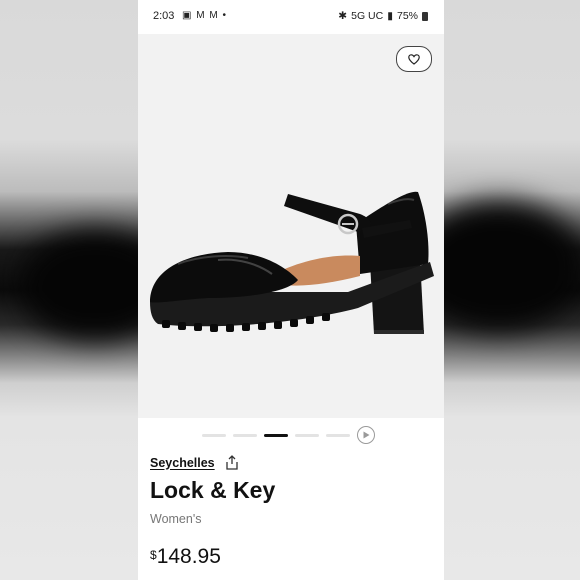 Image resolution: width=580 pixels, height=580 pixels. What do you see at coordinates (292, 262) in the screenshot?
I see `shoe-image` at bounding box center [292, 262].